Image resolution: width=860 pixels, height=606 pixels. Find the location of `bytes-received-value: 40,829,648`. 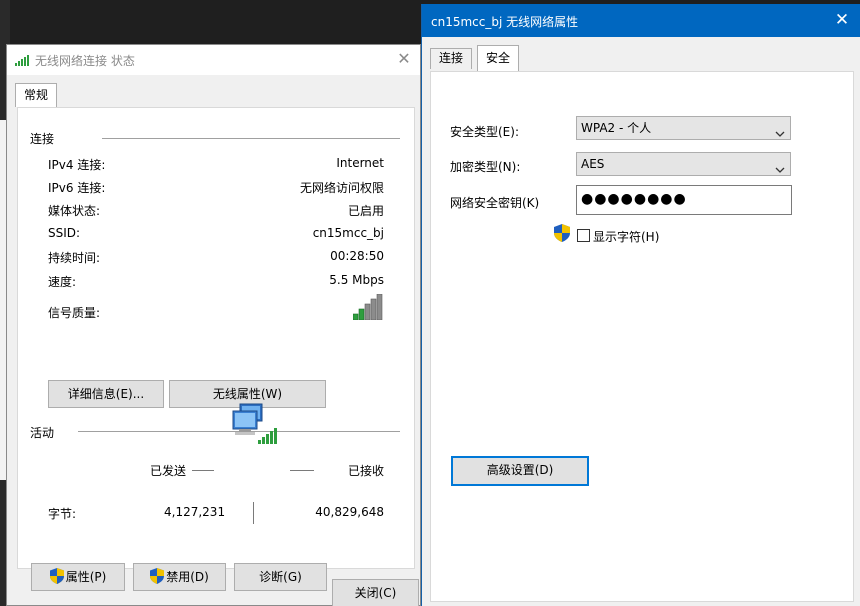

bytes-received-value: 40,829,648 is located at coordinates (349, 512).